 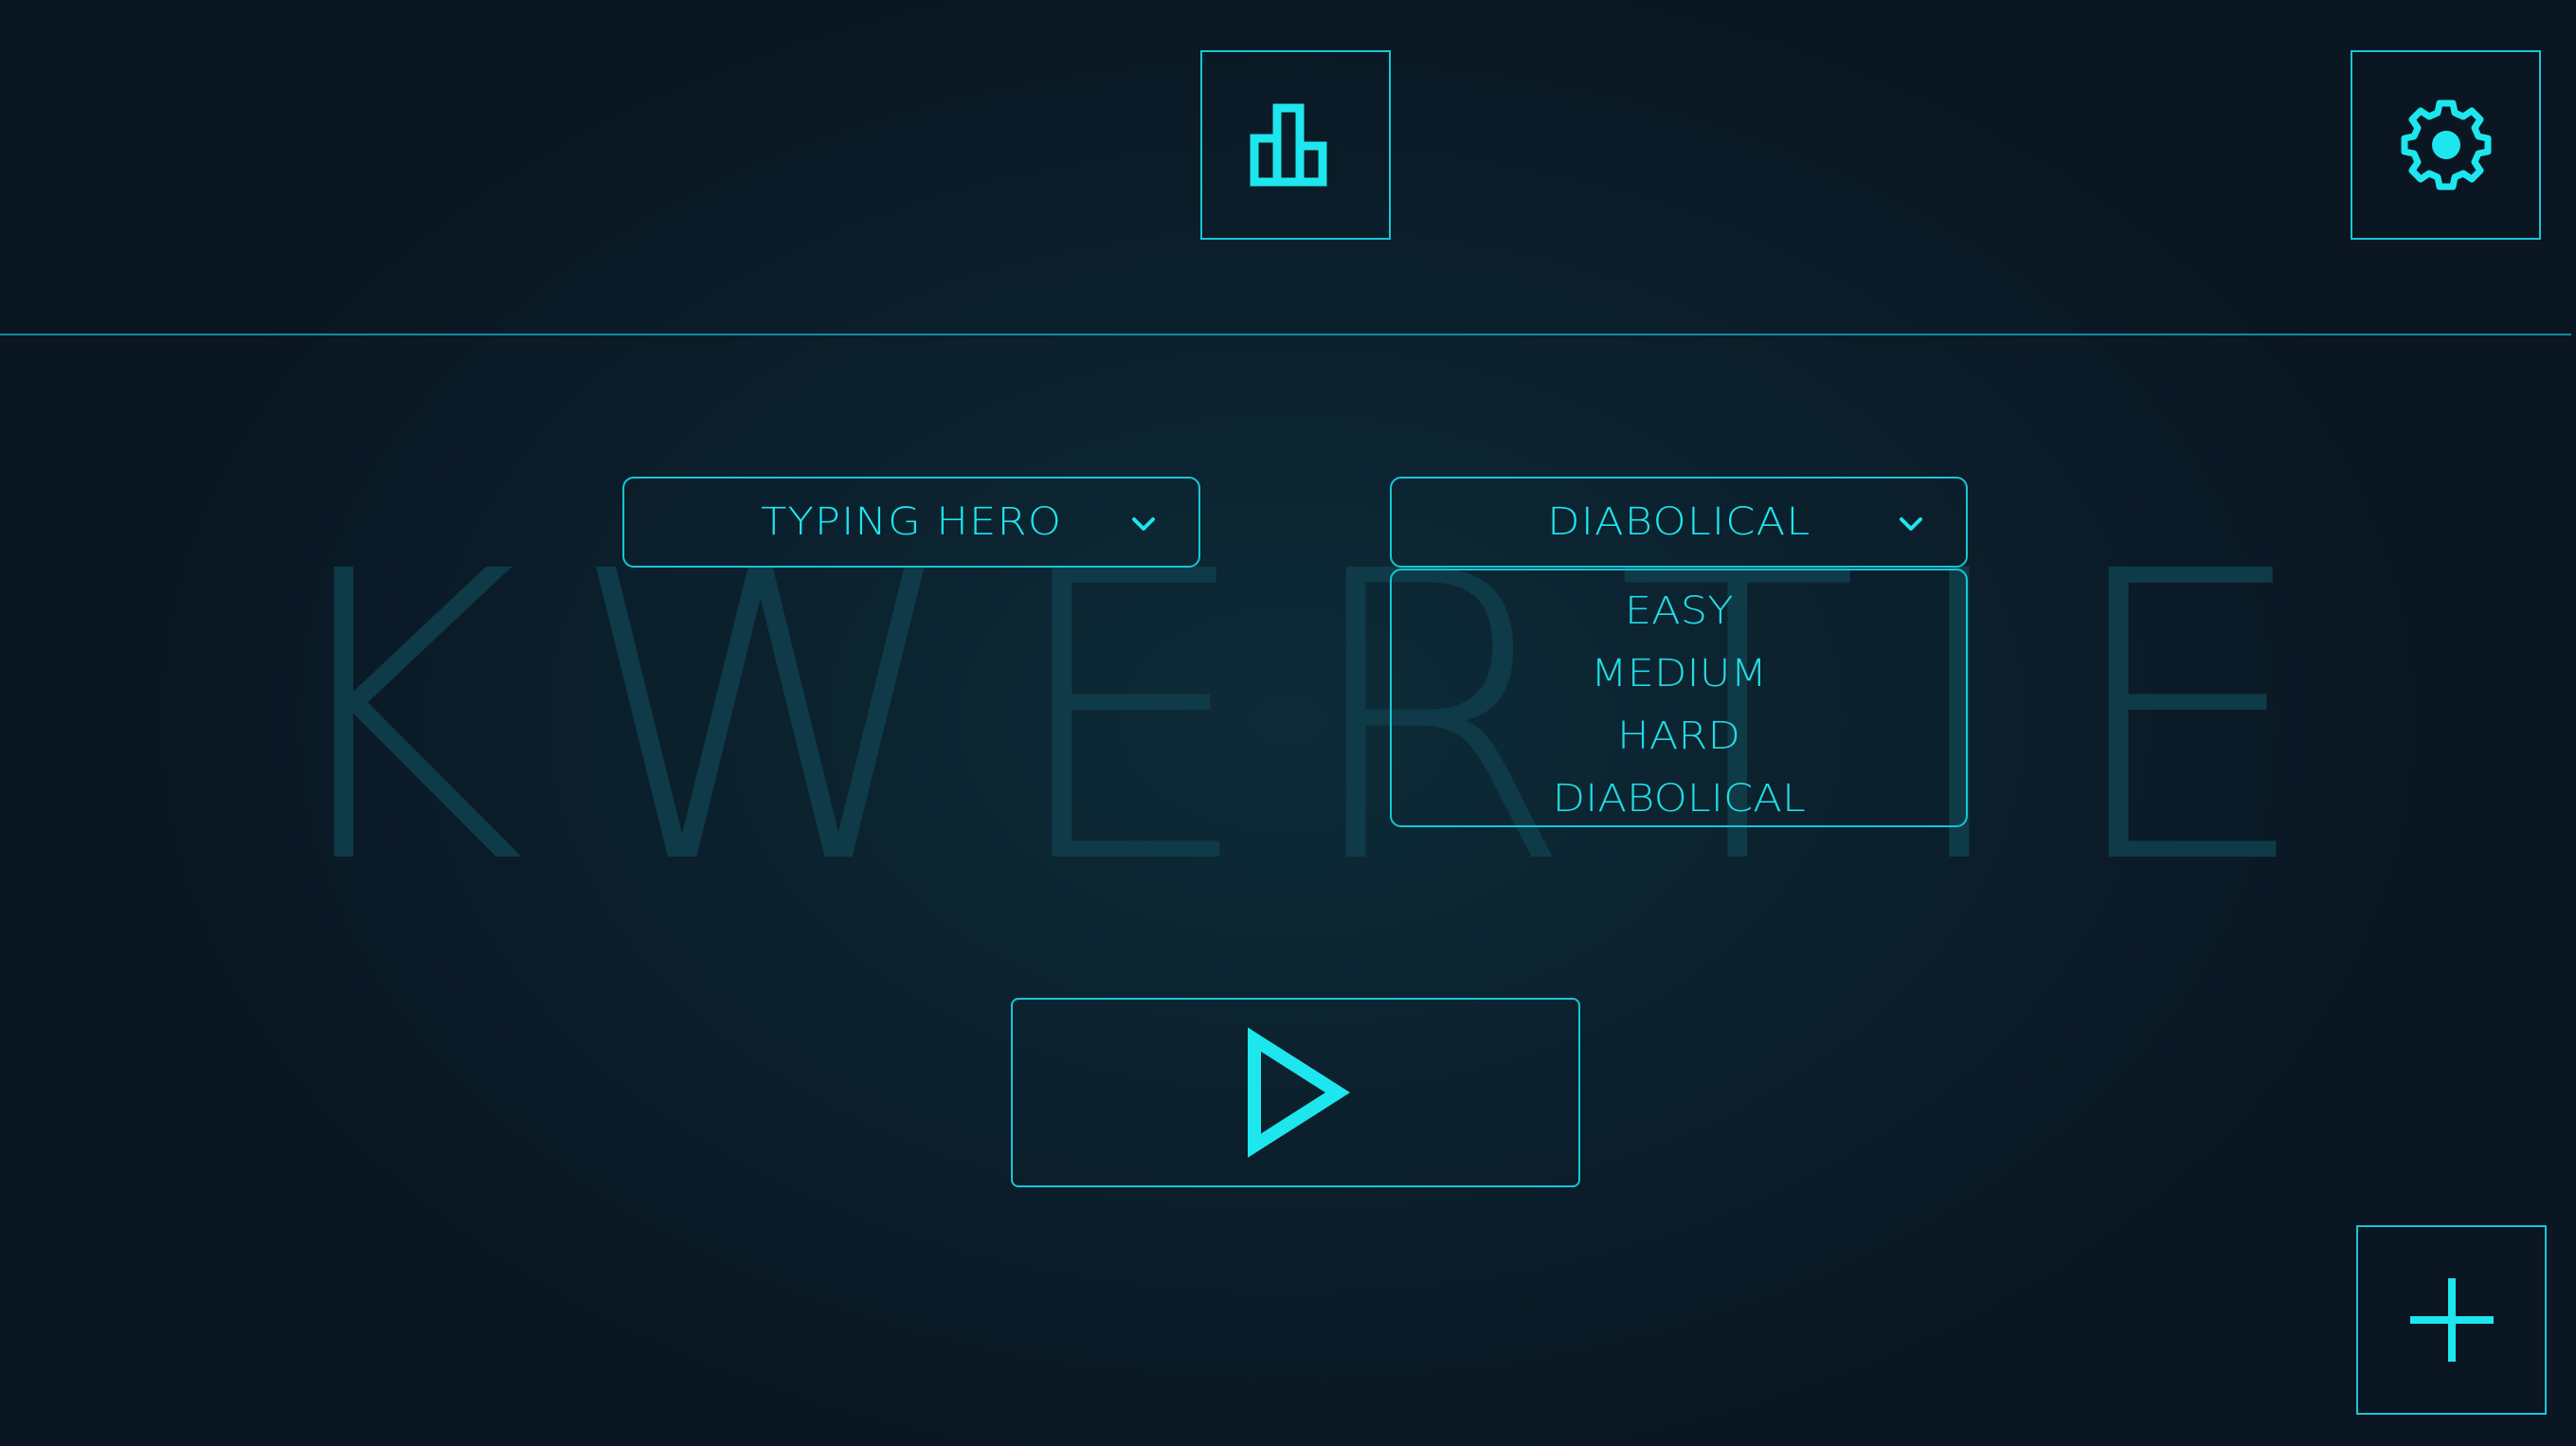 I want to click on option-label: EASY, so click(x=1679, y=611).